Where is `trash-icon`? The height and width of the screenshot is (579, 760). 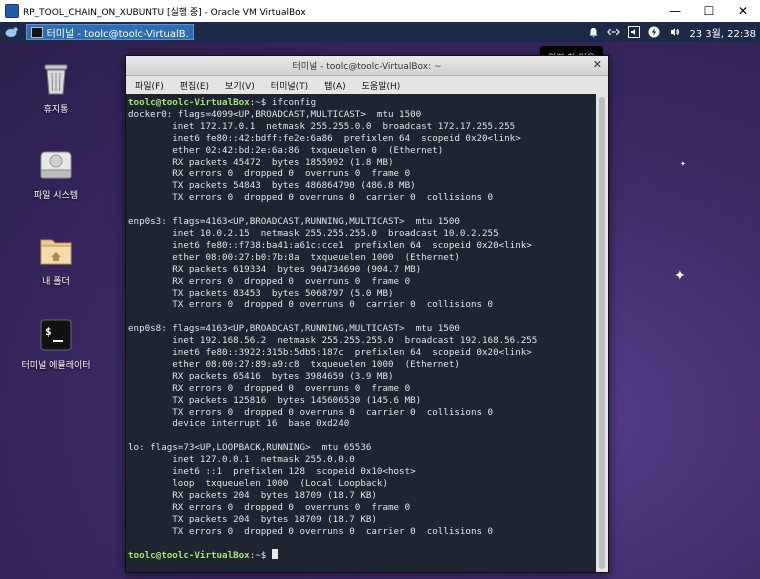
trash-icon is located at coordinates (56, 79).